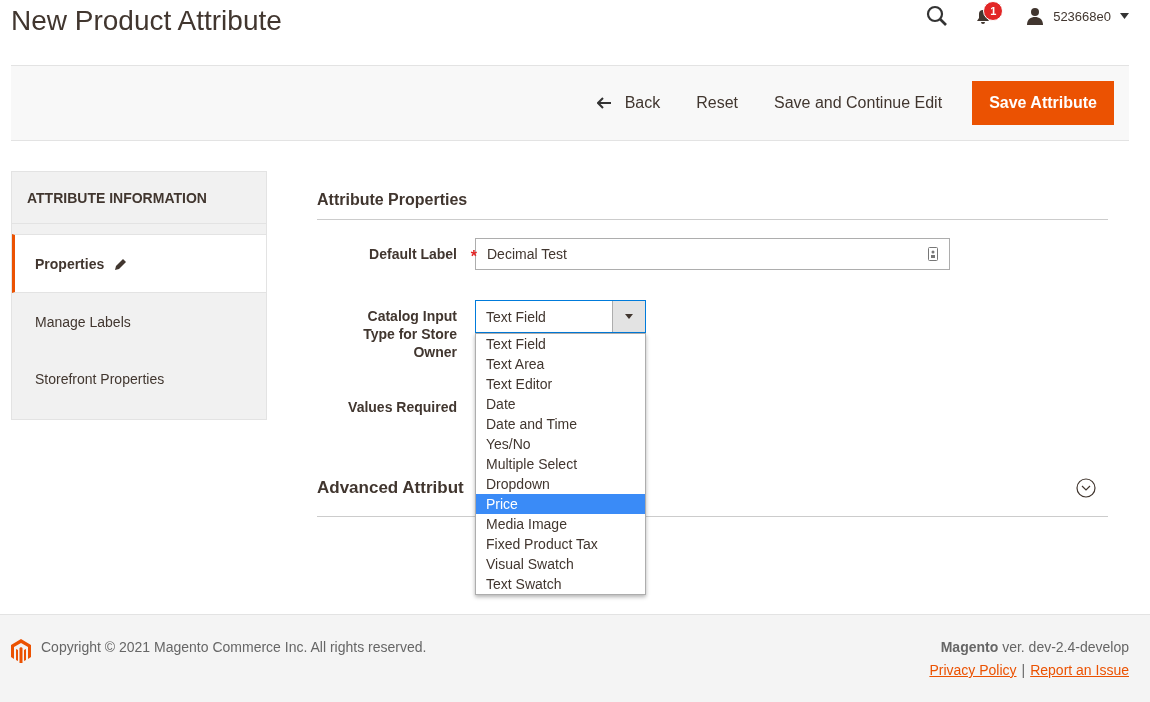  Describe the element at coordinates (413, 254) in the screenshot. I see `field-label: Default Label` at that location.